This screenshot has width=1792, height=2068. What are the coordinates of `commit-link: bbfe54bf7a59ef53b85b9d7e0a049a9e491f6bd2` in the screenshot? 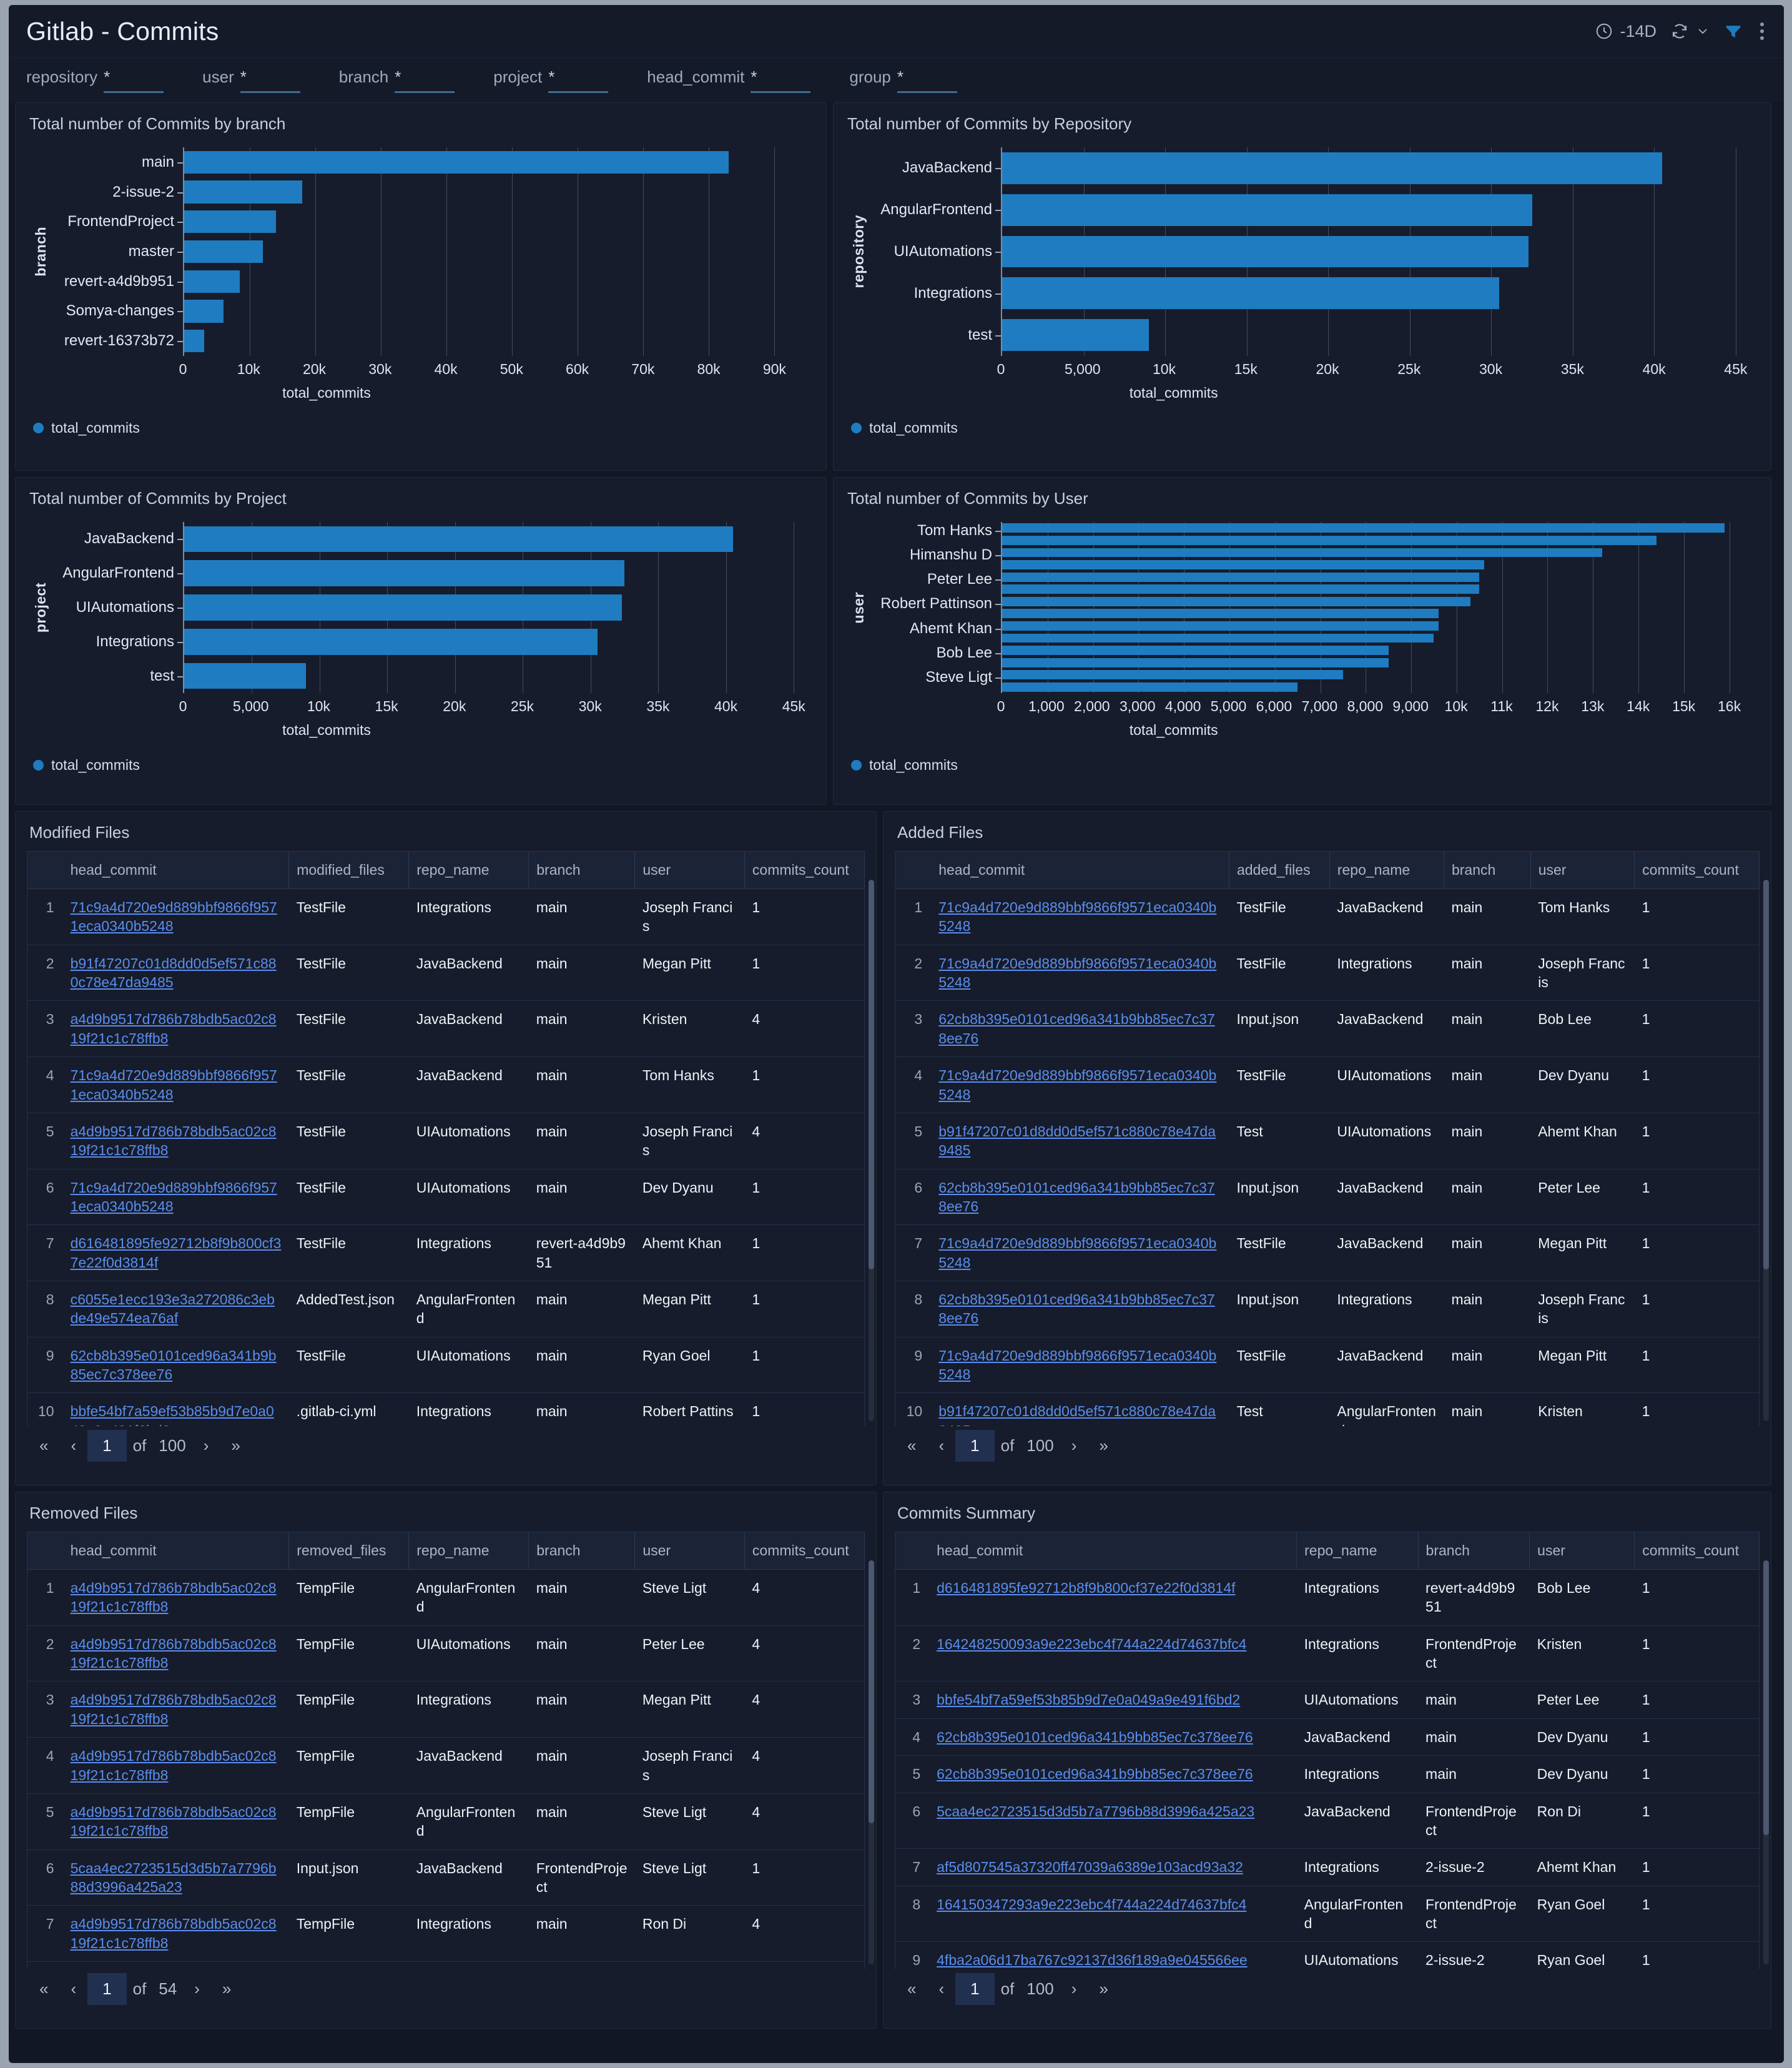 It's located at (172, 1414).